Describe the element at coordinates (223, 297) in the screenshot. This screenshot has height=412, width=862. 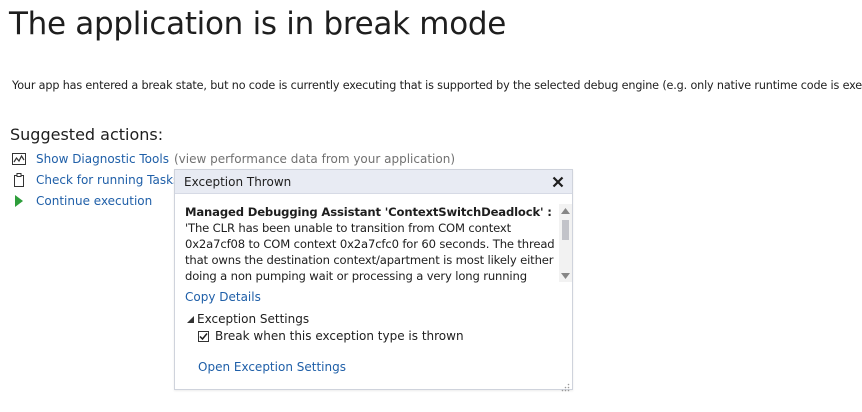
I see `copy-details-link: Copy Details` at that location.